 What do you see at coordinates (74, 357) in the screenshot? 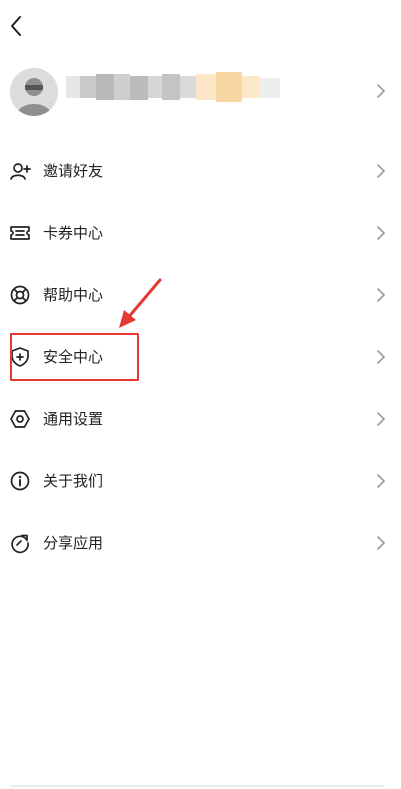
I see `annotation-highlight-box` at bounding box center [74, 357].